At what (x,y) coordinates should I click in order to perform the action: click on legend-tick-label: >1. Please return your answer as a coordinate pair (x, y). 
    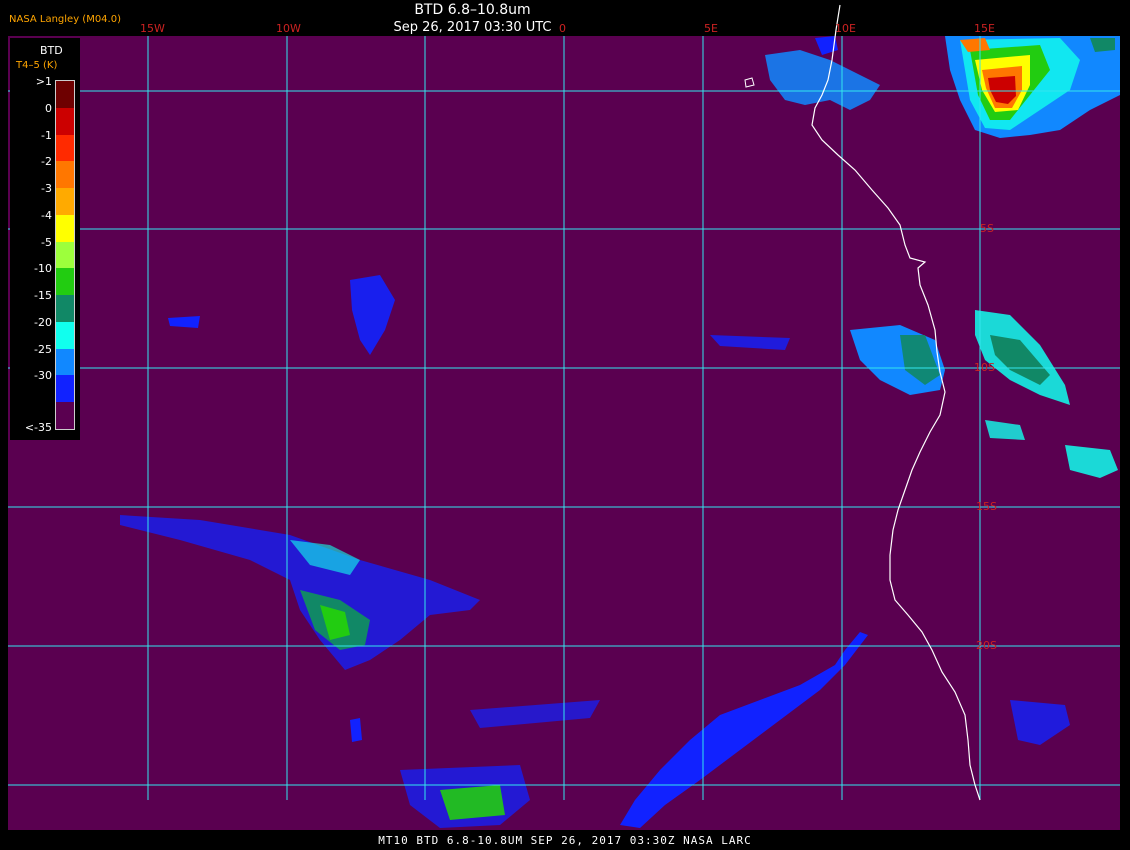
    Looking at the image, I should click on (43, 81).